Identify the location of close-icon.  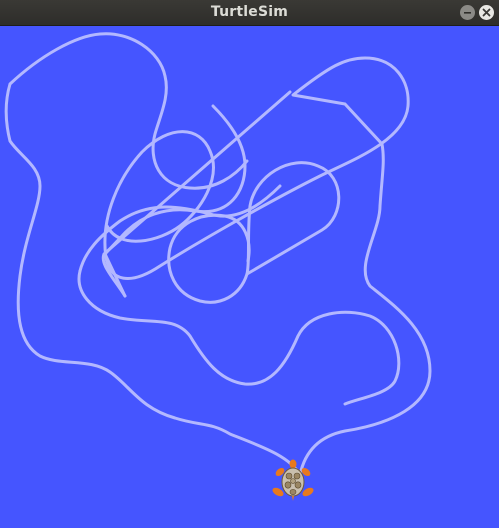
(486, 12).